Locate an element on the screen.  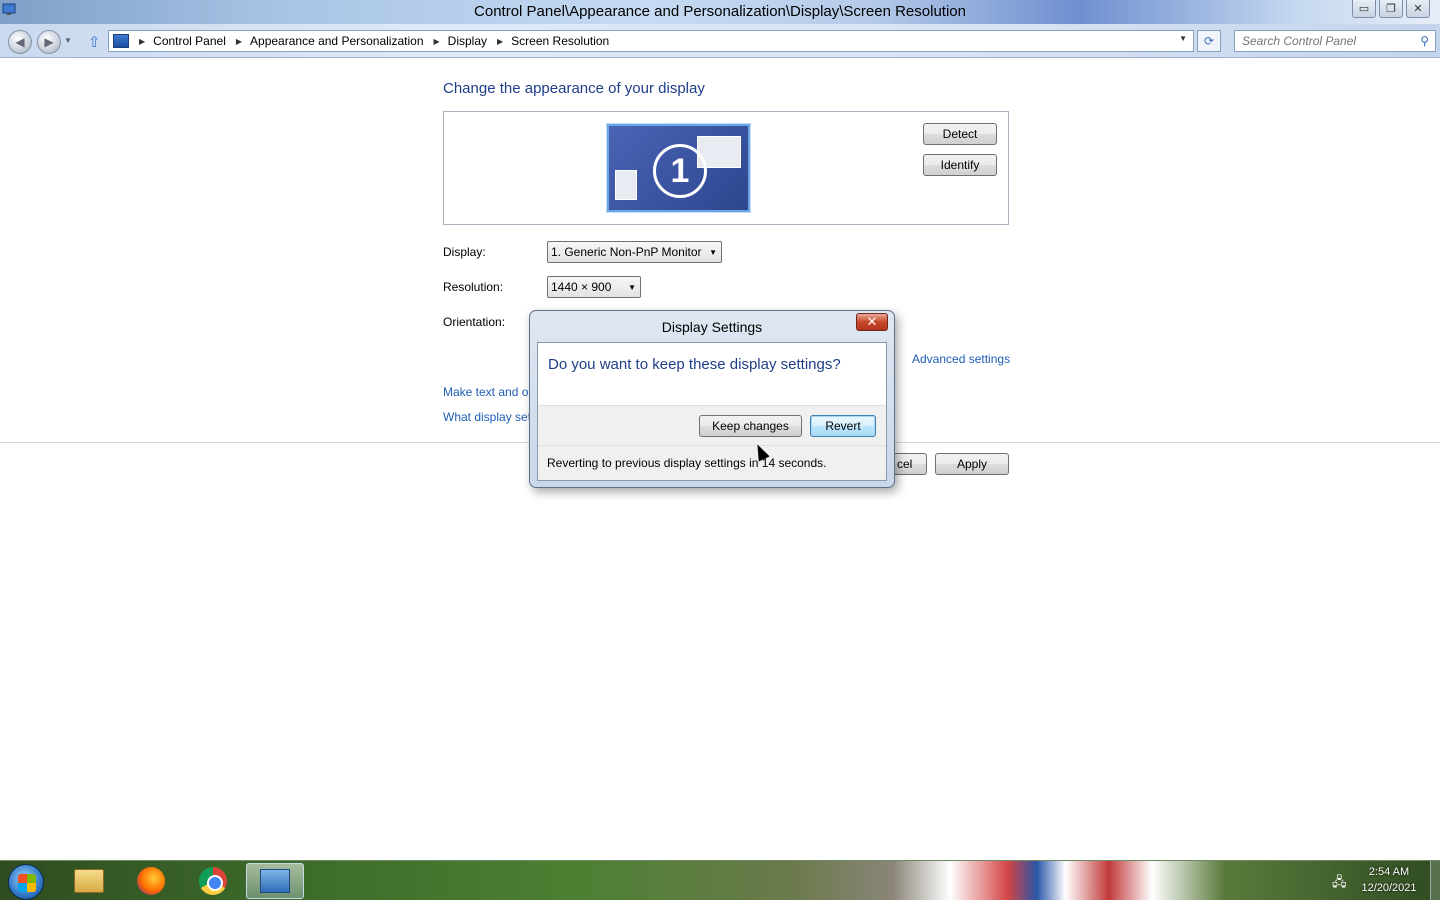
taskbar-control-panel is located at coordinates (275, 881).